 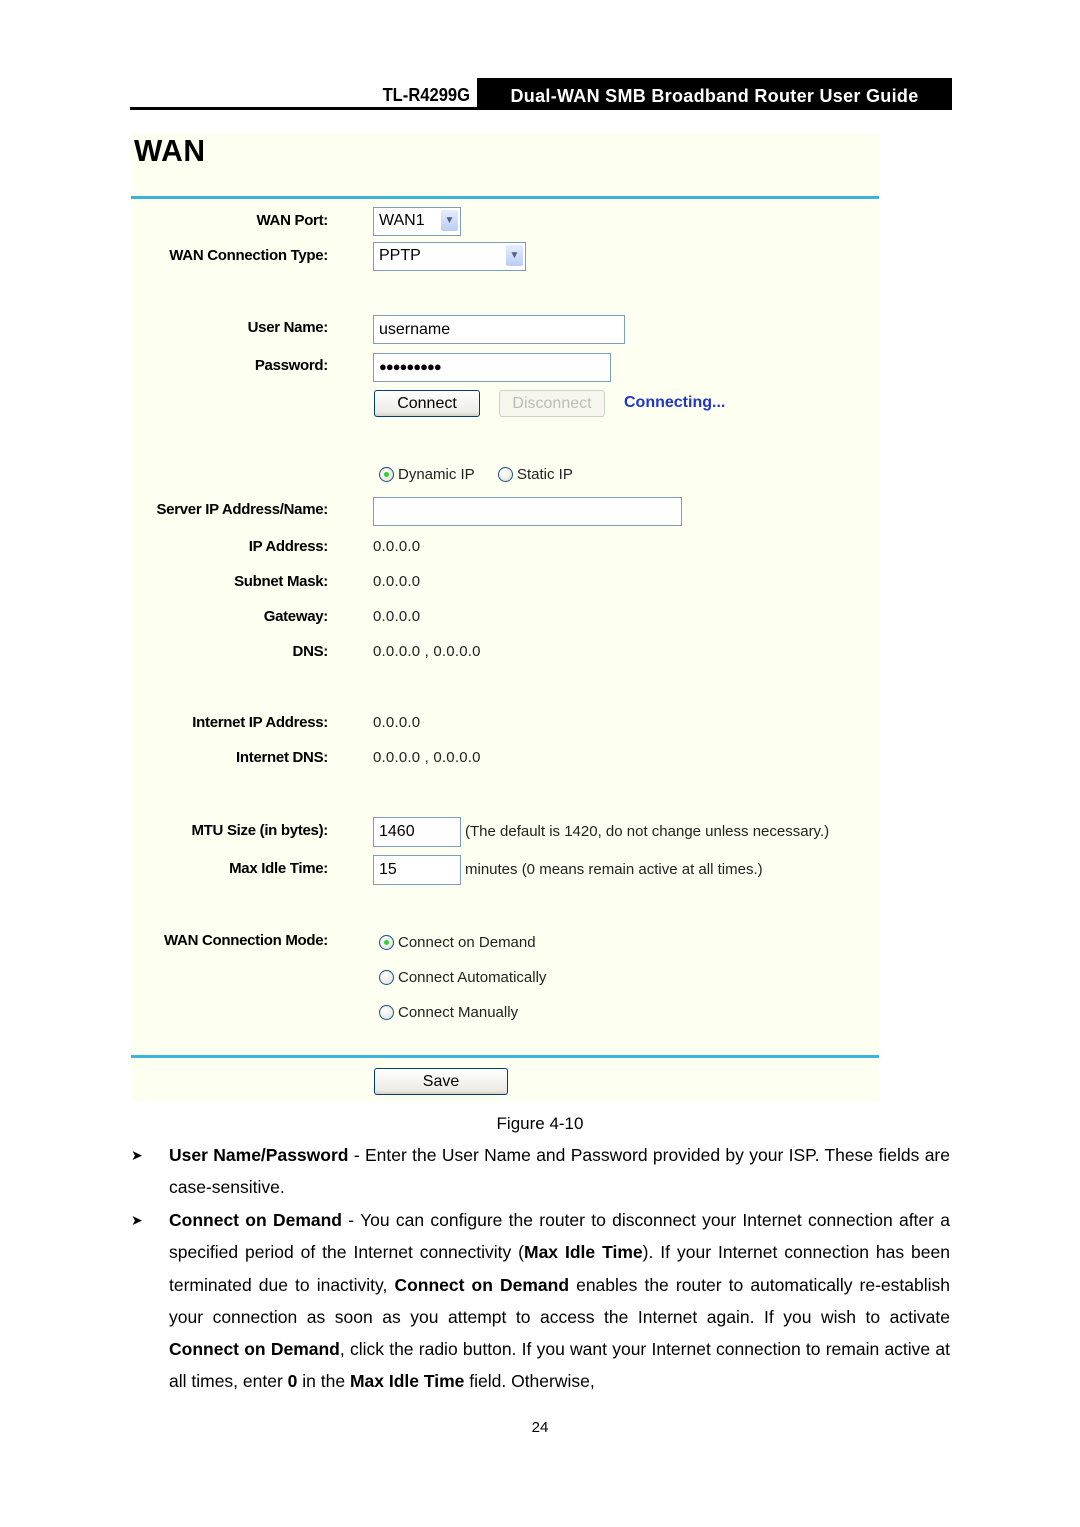 What do you see at coordinates (397, 722) in the screenshot?
I see `internet-ip-value: 0.0.0.0` at bounding box center [397, 722].